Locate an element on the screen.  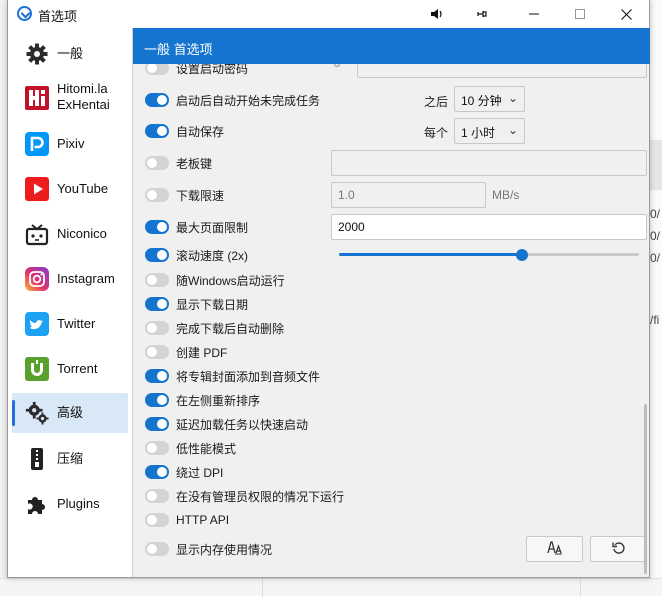
setting-row-delay-load: 延迟加载任务以快速启动 is located at coordinates (226, 424).